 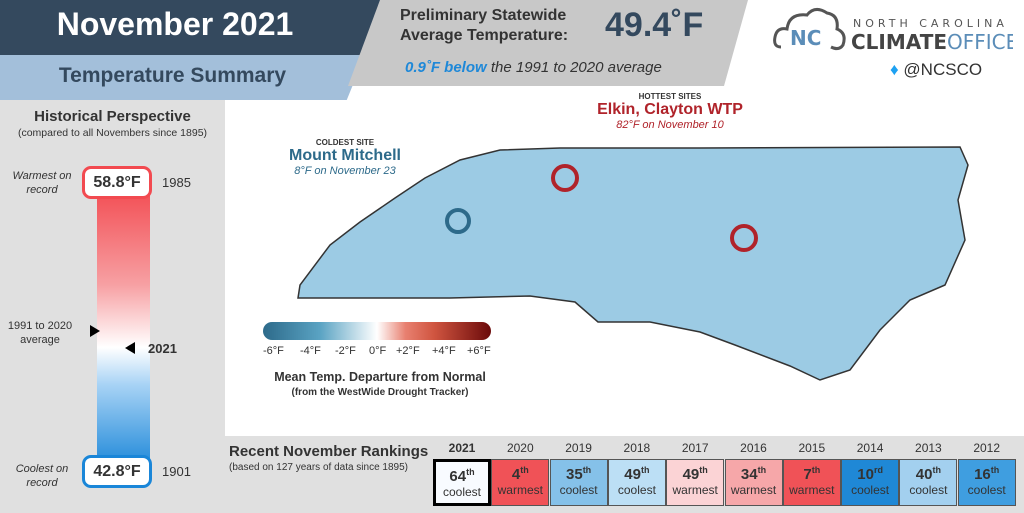 I want to click on ranking-year: 2020, so click(x=520, y=448).